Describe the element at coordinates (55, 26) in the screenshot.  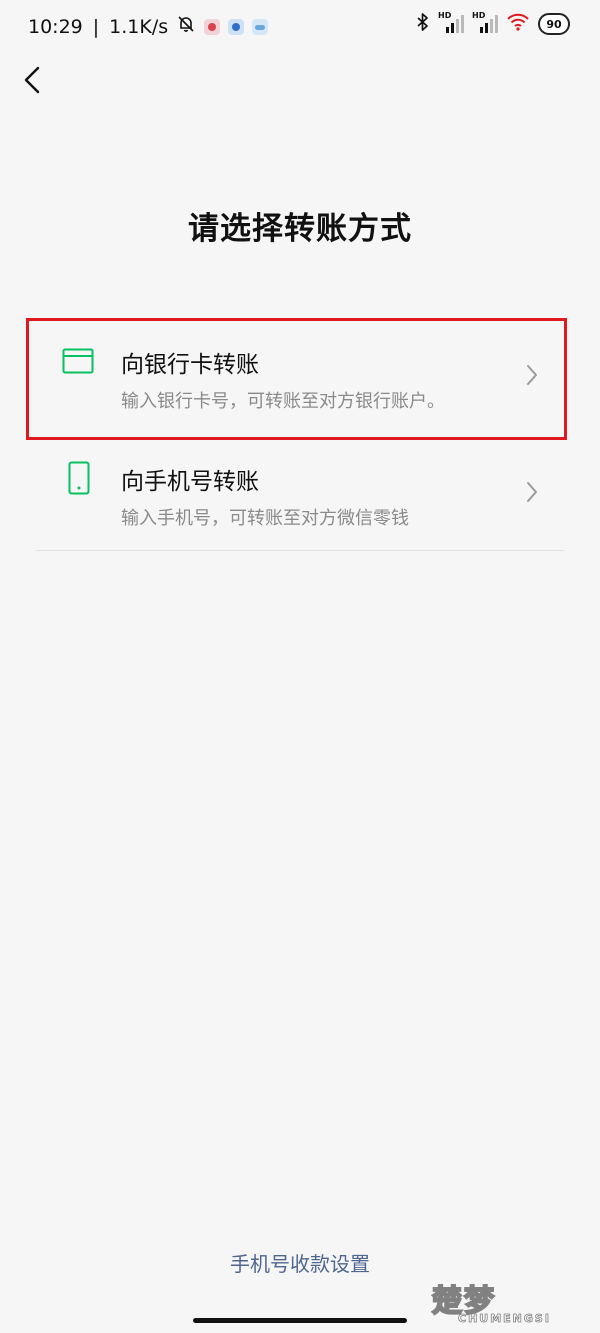
I see `clock: 10:29` at that location.